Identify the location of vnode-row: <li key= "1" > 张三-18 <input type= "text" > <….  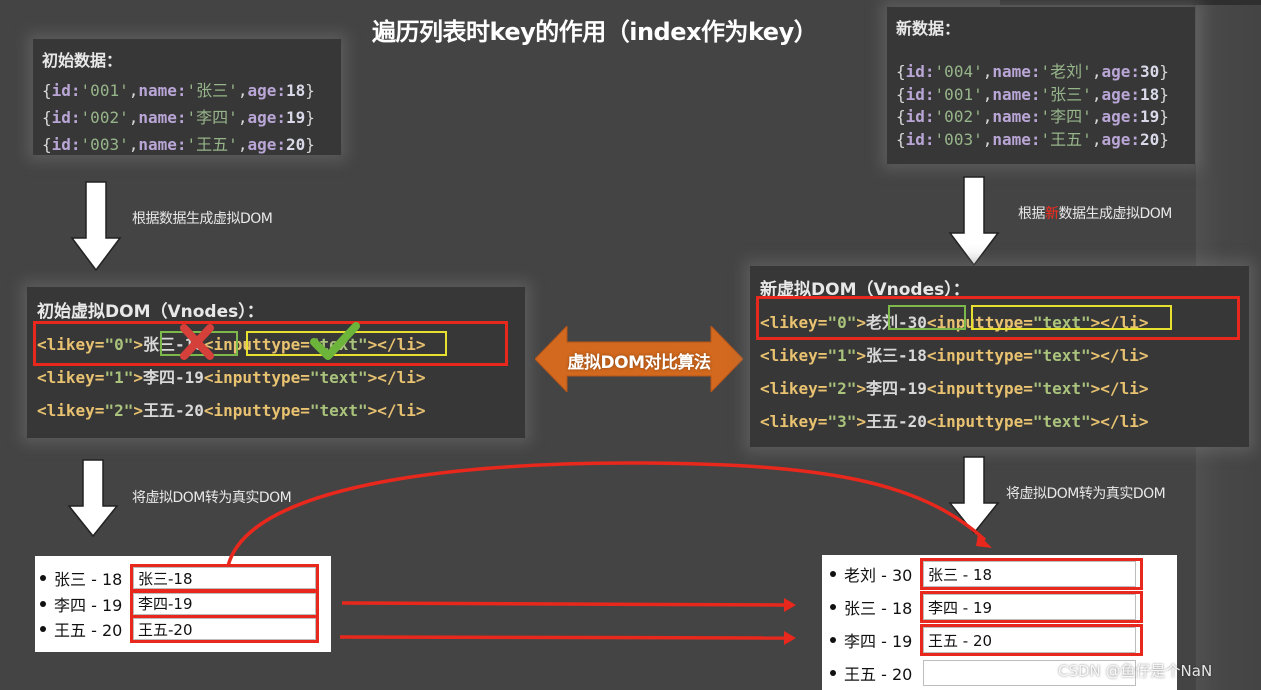
(1004, 355).